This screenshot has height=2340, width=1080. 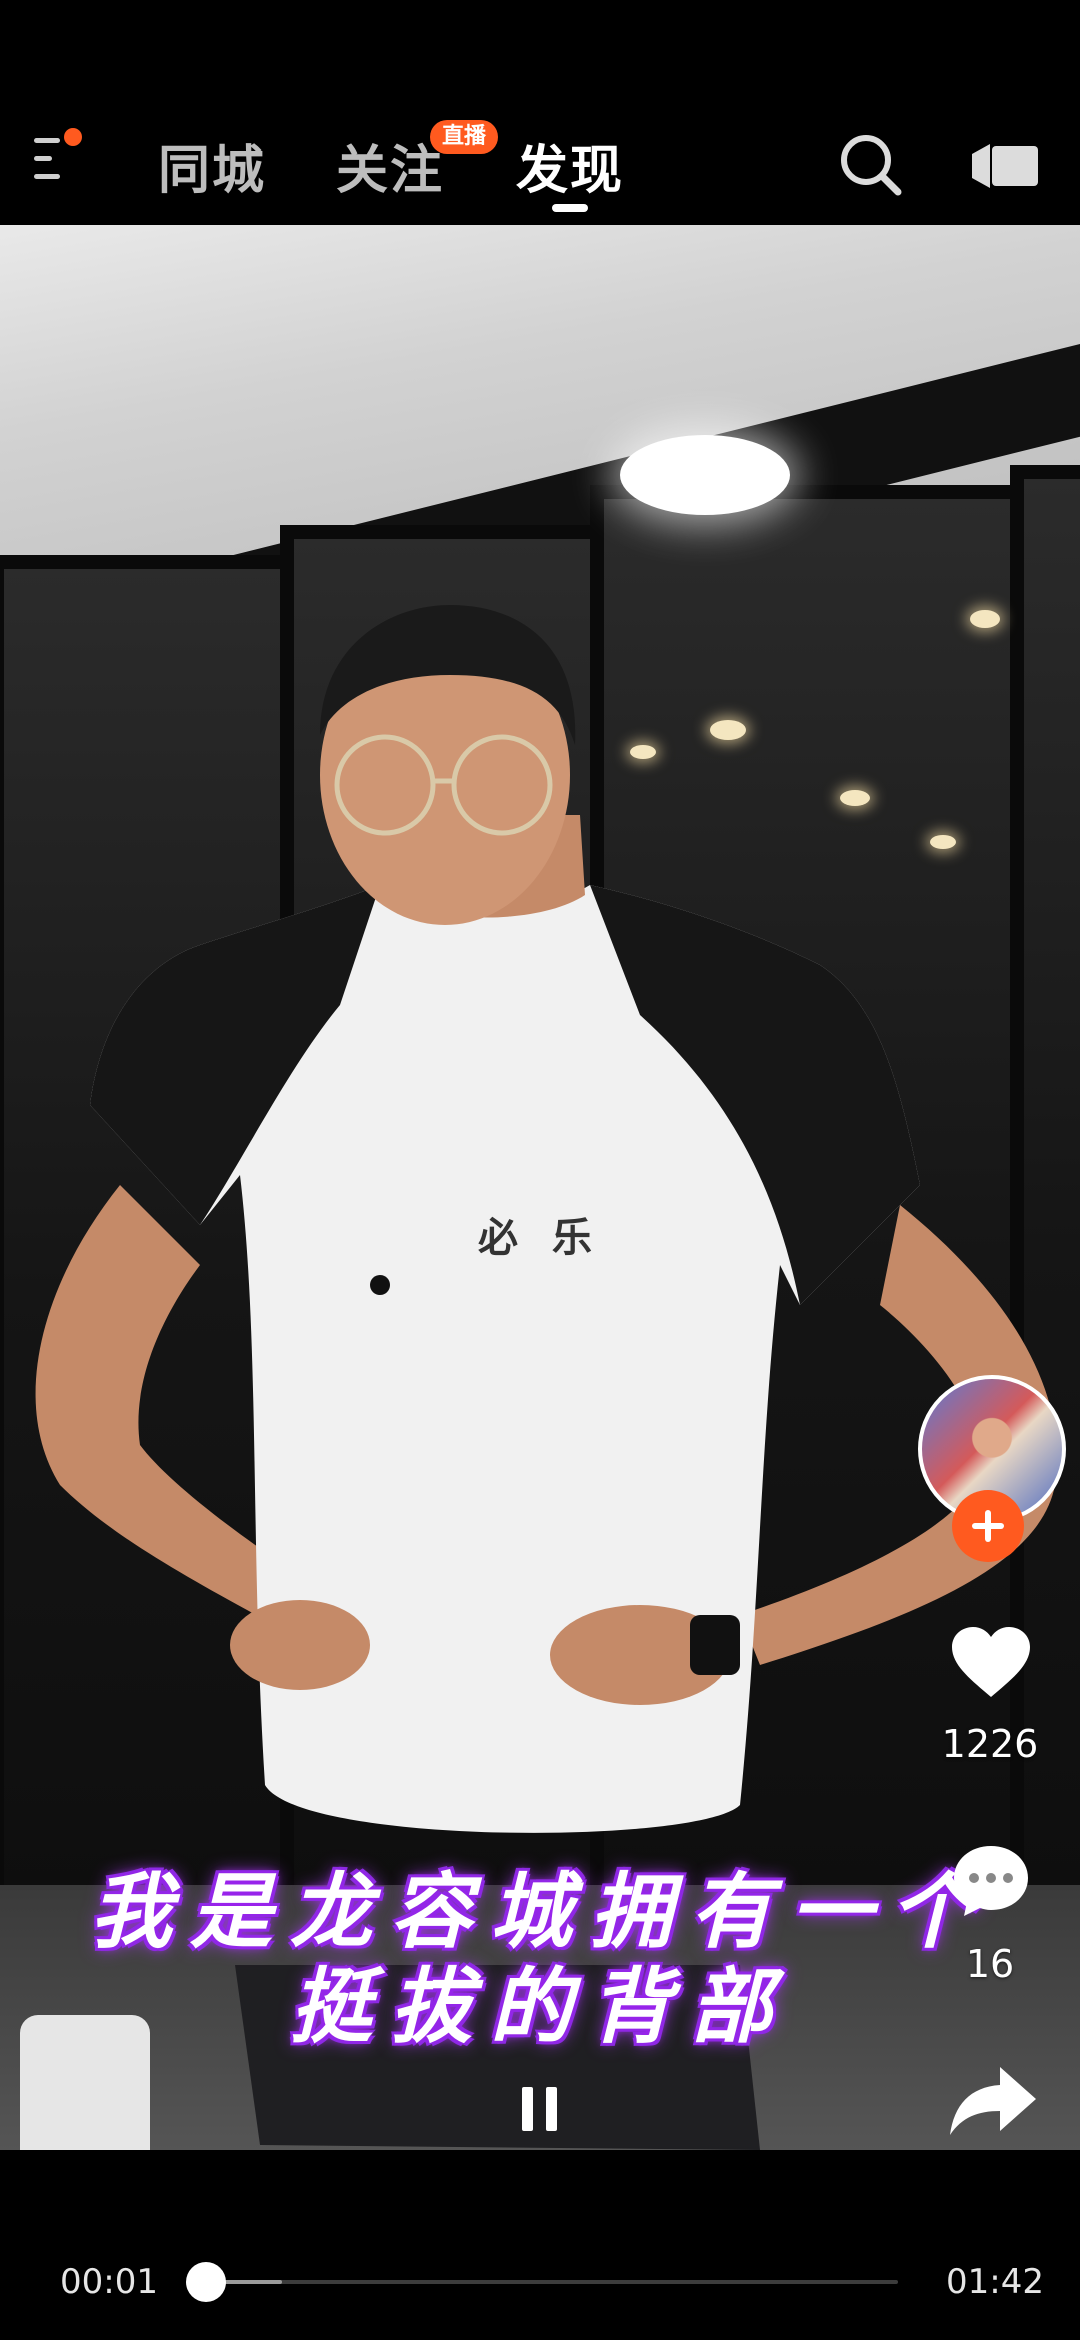 I want to click on heart-icon, so click(x=991, y=1664).